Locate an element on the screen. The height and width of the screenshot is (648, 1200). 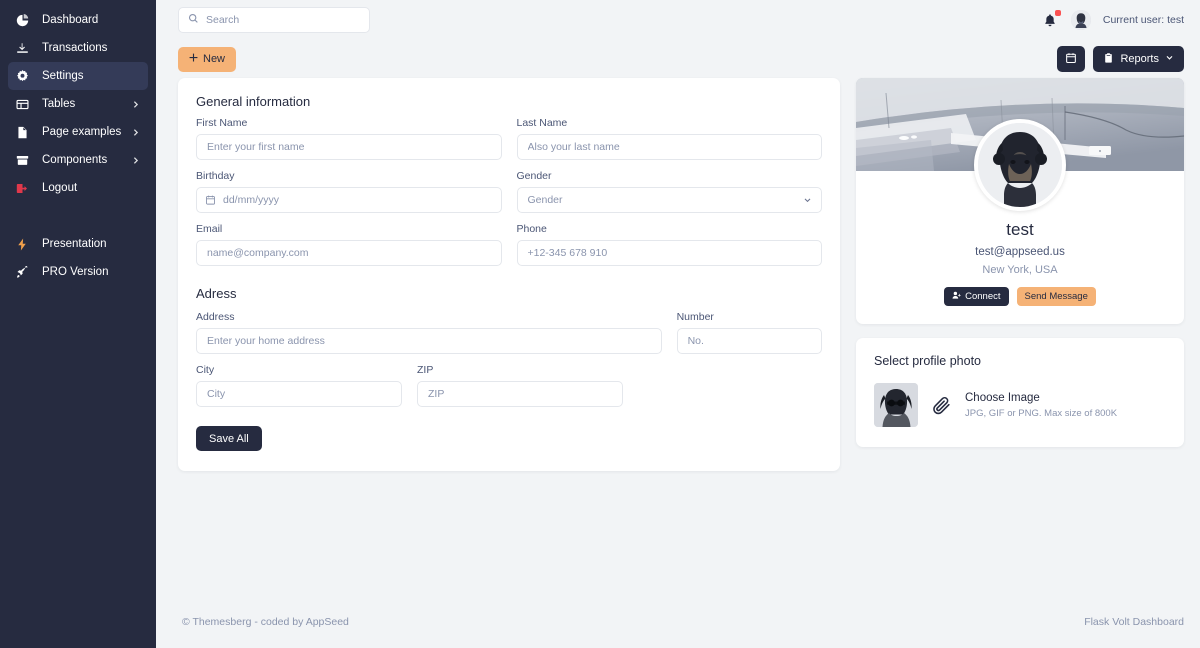
calendar-icon is located at coordinates (1071, 59).